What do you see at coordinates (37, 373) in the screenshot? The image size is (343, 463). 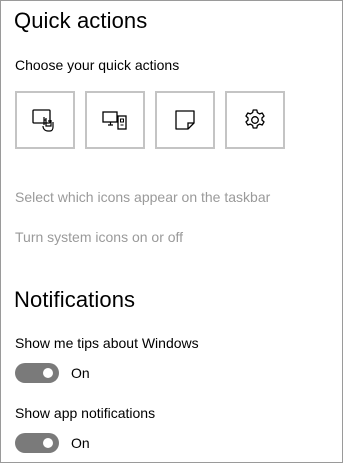 I see `tips-toggle-switch` at bounding box center [37, 373].